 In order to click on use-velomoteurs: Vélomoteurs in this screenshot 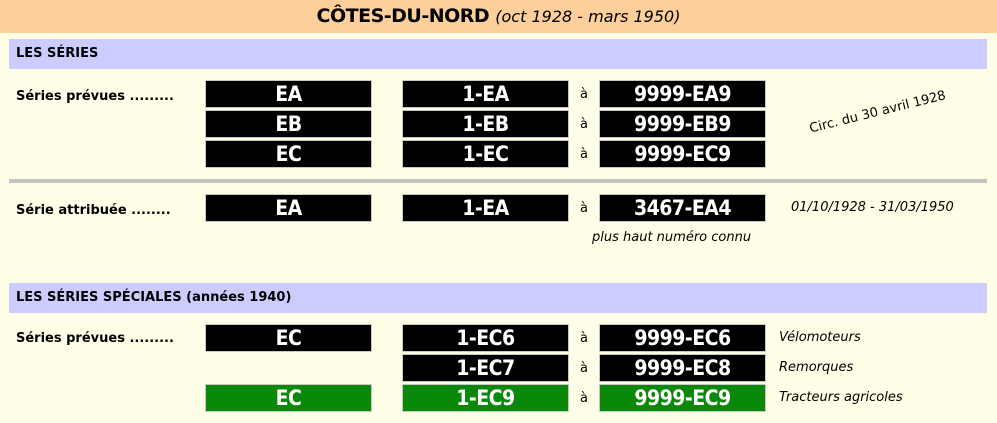, I will do `click(820, 337)`.